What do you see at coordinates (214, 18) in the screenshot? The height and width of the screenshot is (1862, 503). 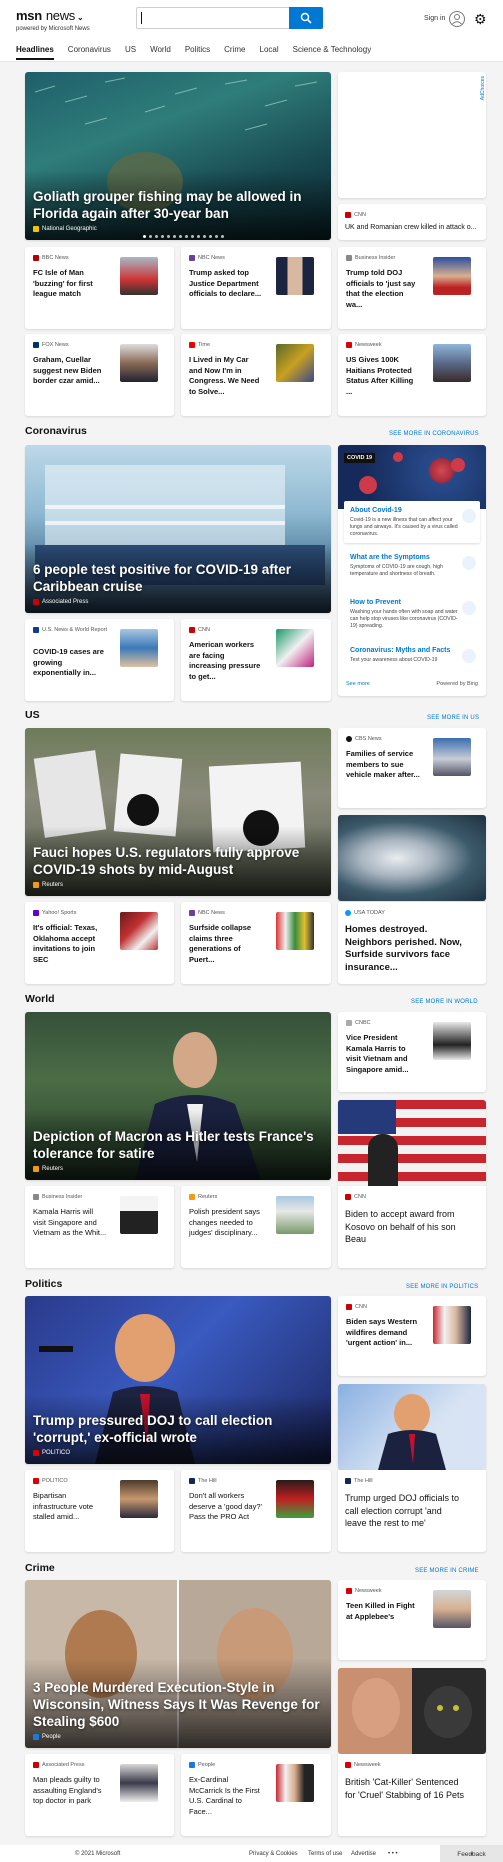 I see `search-input` at bounding box center [214, 18].